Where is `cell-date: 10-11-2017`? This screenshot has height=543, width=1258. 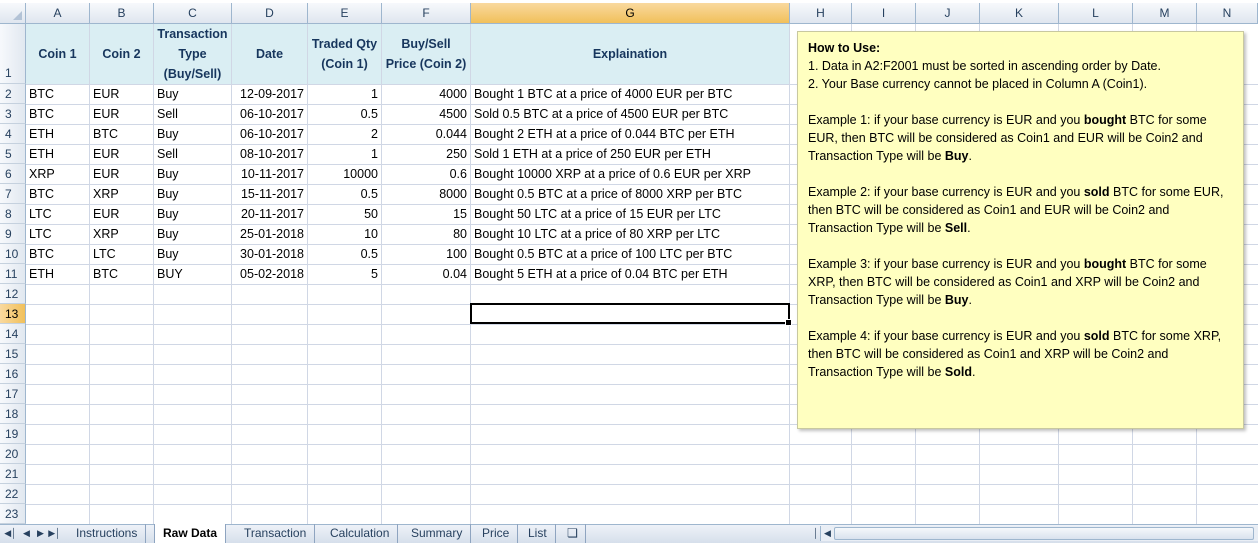 cell-date: 10-11-2017 is located at coordinates (269, 174).